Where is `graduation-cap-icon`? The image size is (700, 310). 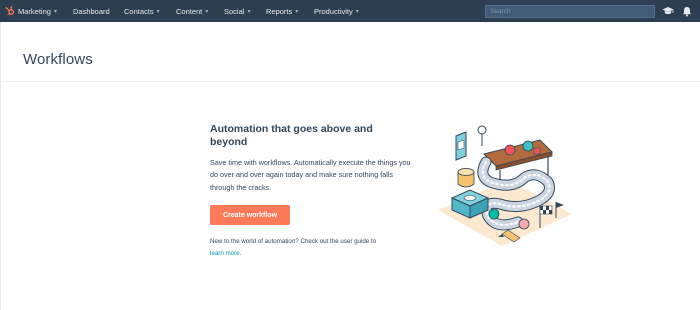 graduation-cap-icon is located at coordinates (668, 11).